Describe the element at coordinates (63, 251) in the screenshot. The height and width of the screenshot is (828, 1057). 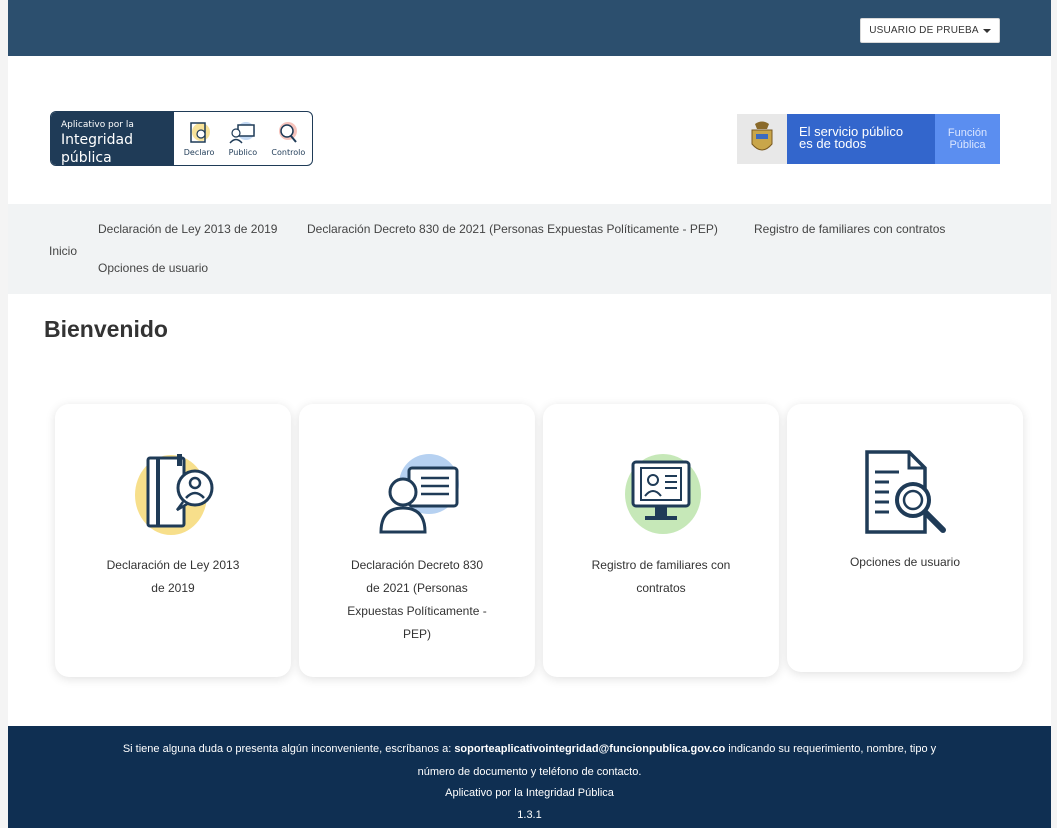
I see `nav-home: Inicio` at that location.